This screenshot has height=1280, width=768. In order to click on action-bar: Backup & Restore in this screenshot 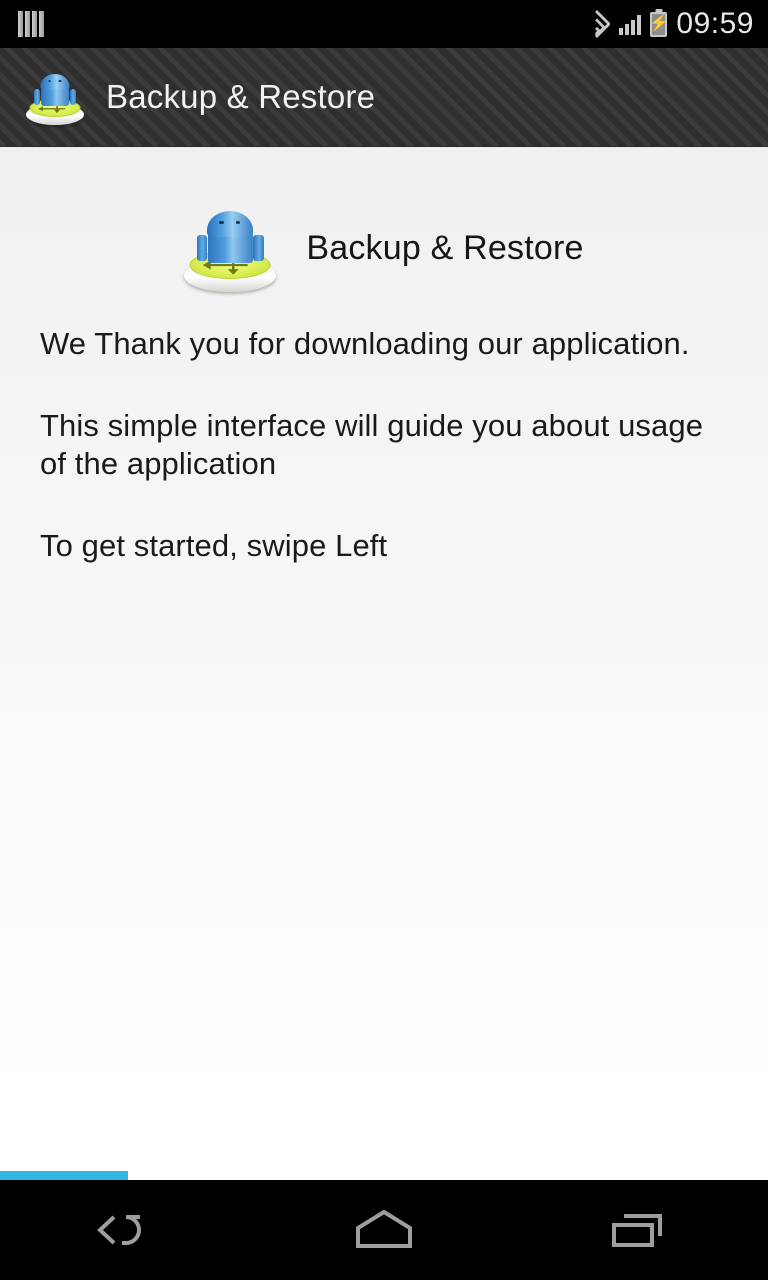, I will do `click(384, 97)`.